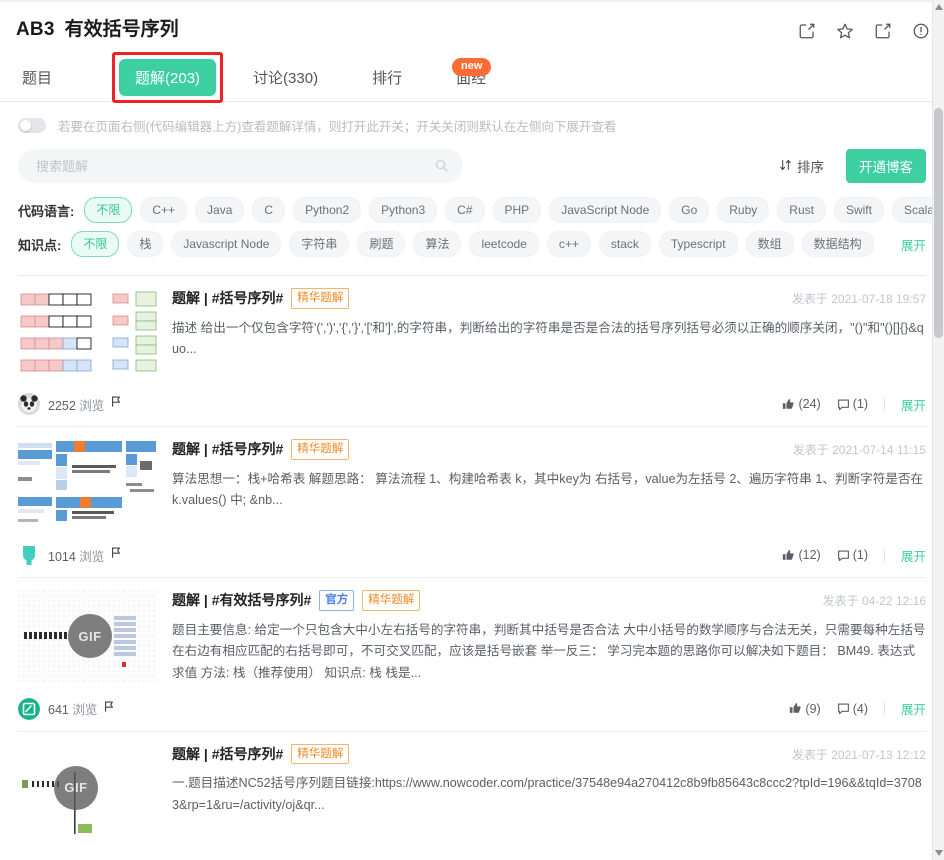 Image resolution: width=944 pixels, height=860 pixels. Describe the element at coordinates (939, 7) in the screenshot. I see `scroll-up-arrow` at that location.